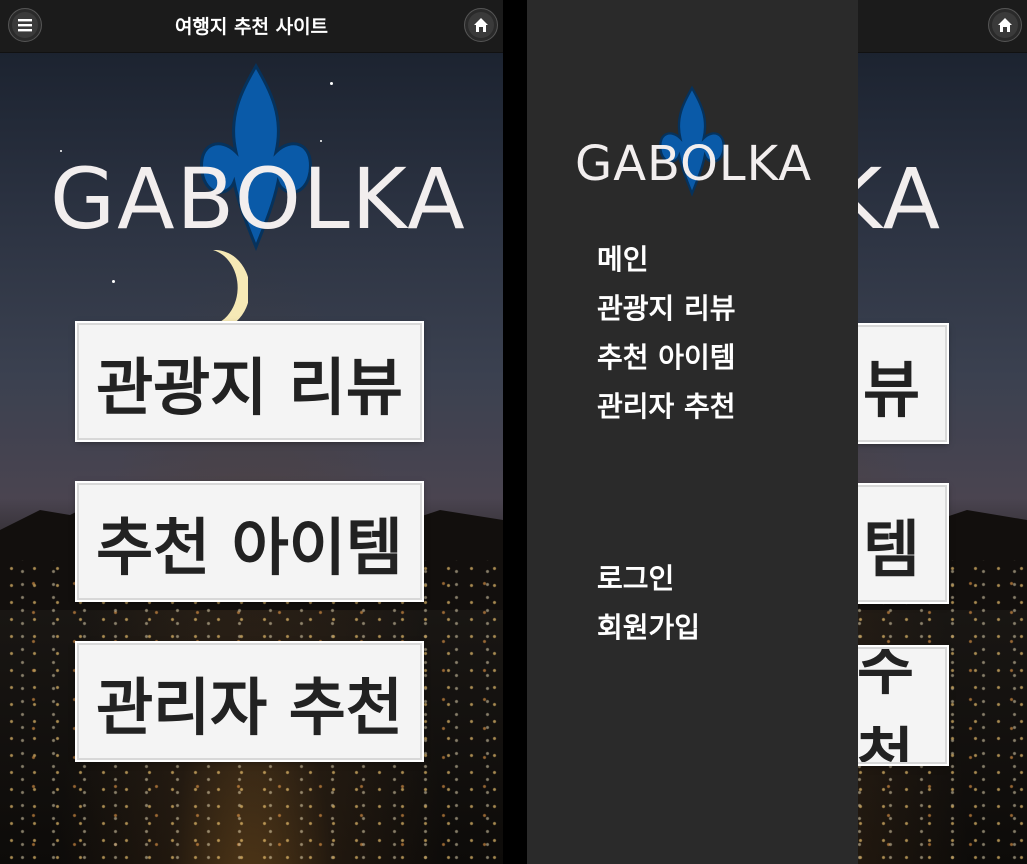  I want to click on drawer-item-admin-recommend: 관리자 추천, so click(666, 405).